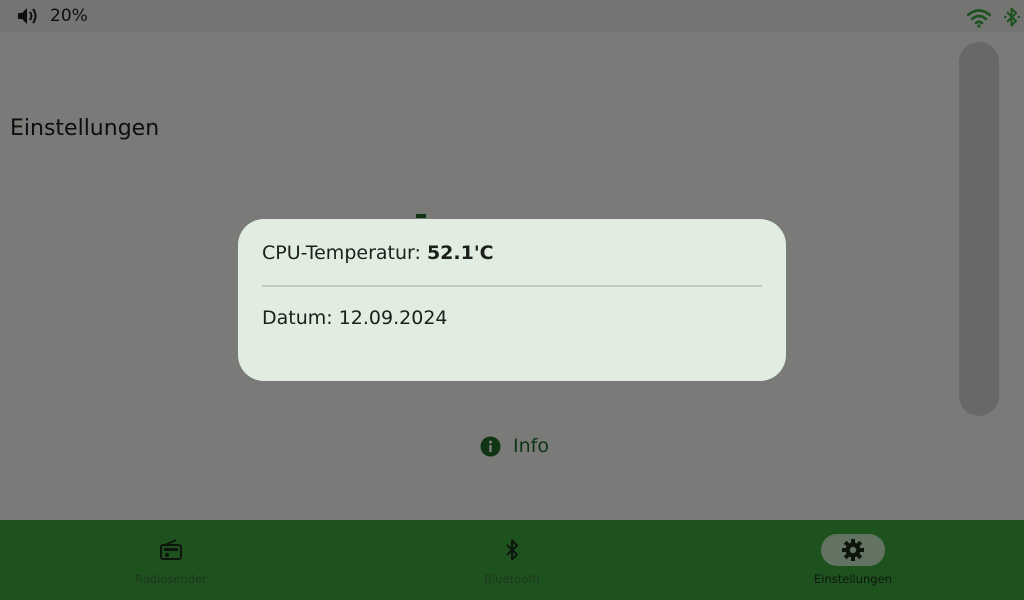 Image resolution: width=1024 pixels, height=600 pixels. I want to click on cpu-temperature-value: 52.1'C, so click(460, 253).